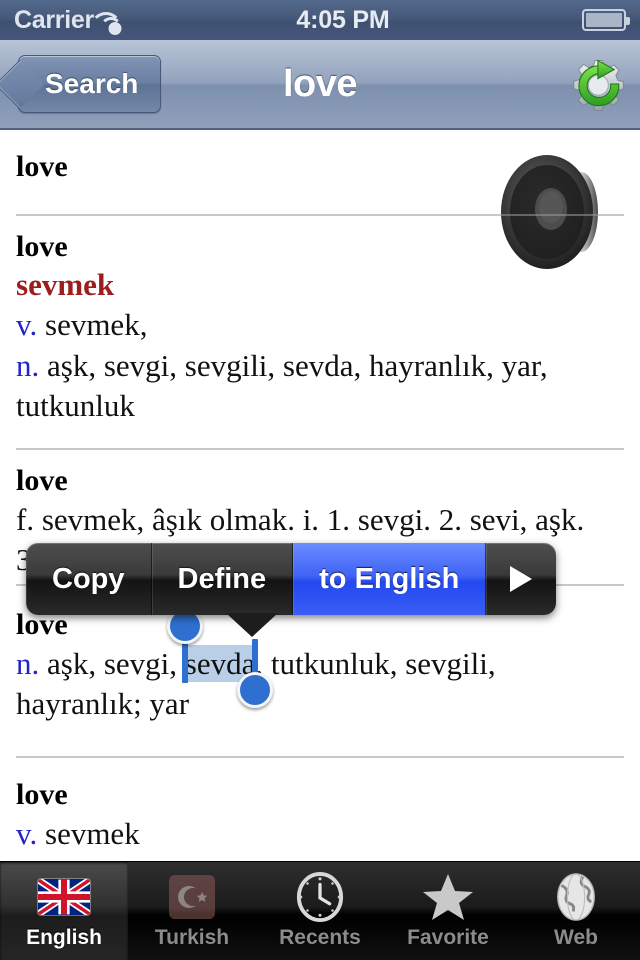 The width and height of the screenshot is (640, 960). What do you see at coordinates (576, 897) in the screenshot?
I see `globe-icon` at bounding box center [576, 897].